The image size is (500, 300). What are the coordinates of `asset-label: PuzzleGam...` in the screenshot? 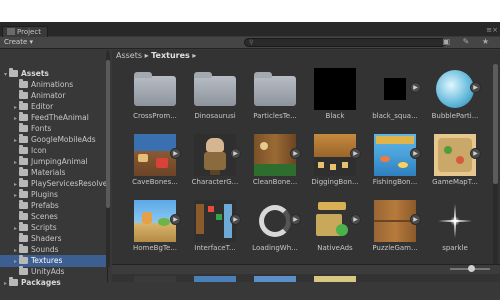 It's located at (395, 248).